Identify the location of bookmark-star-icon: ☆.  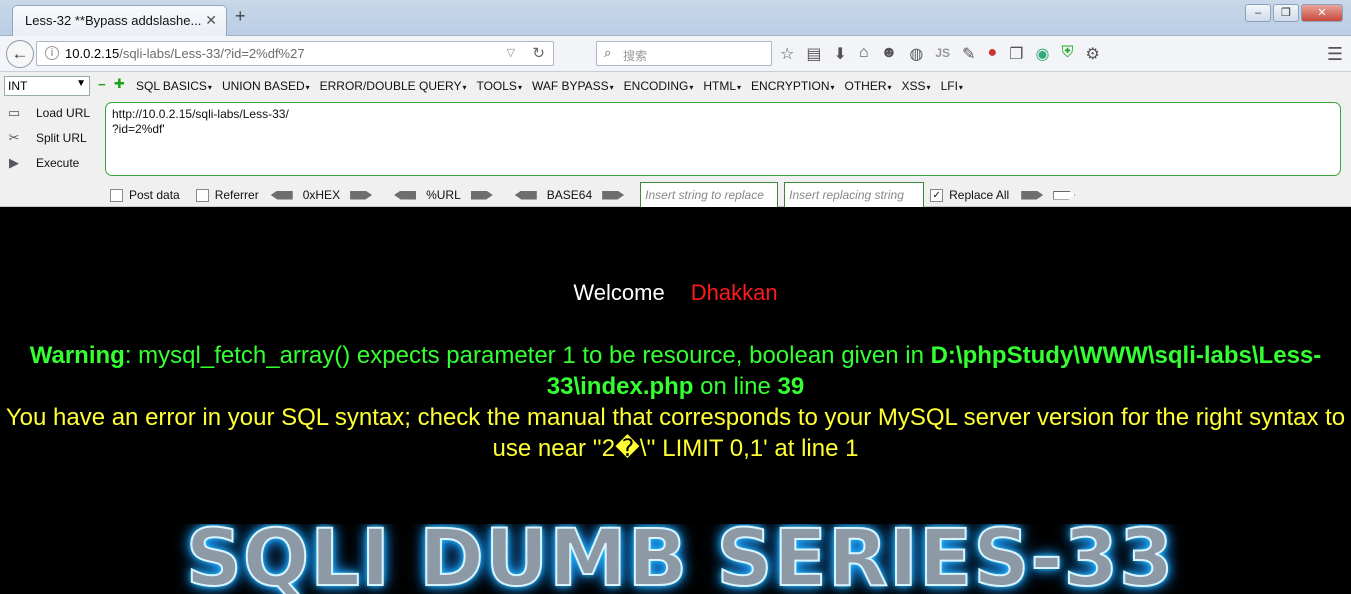
(787, 54).